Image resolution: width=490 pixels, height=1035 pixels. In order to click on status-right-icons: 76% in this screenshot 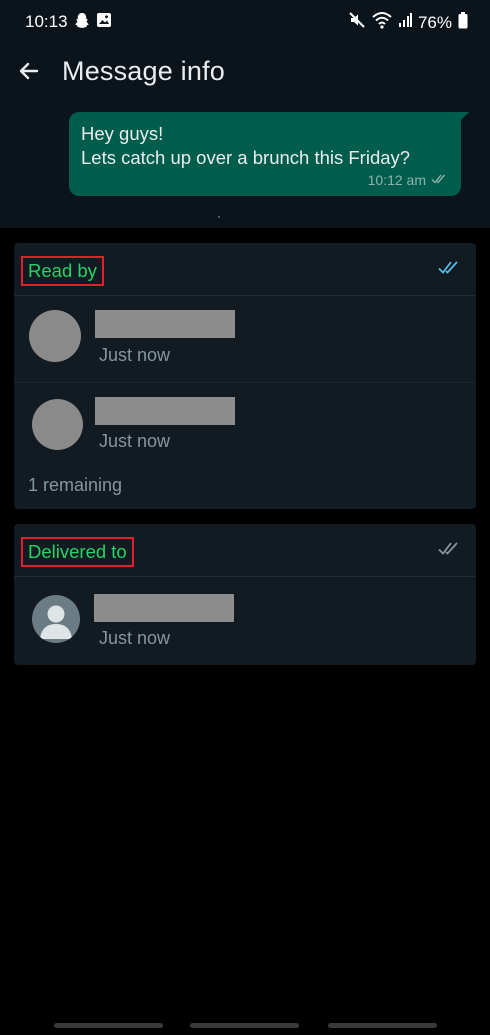, I will do `click(408, 22)`.